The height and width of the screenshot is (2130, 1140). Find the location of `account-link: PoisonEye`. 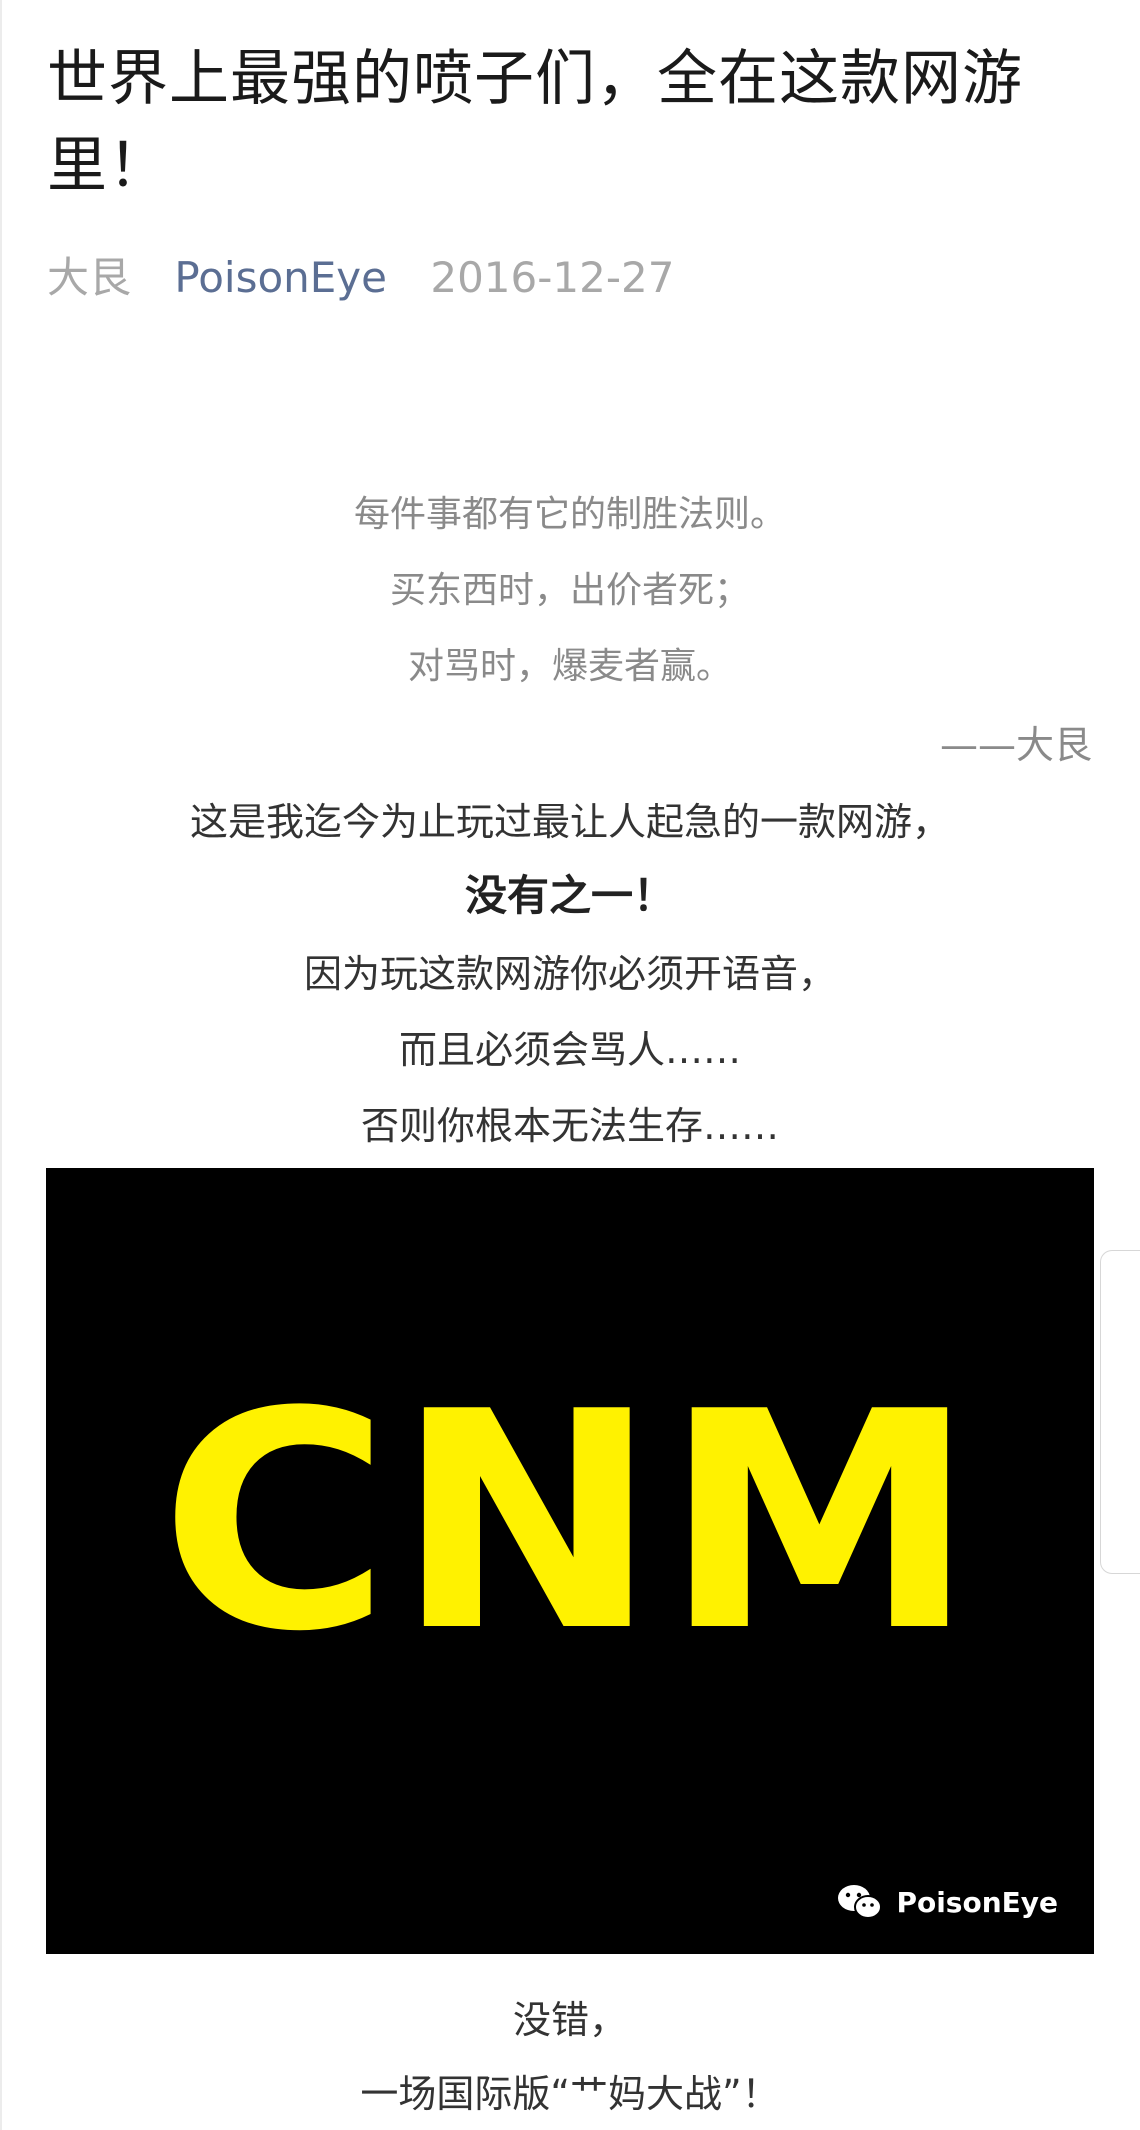

account-link: PoisonEye is located at coordinates (280, 277).